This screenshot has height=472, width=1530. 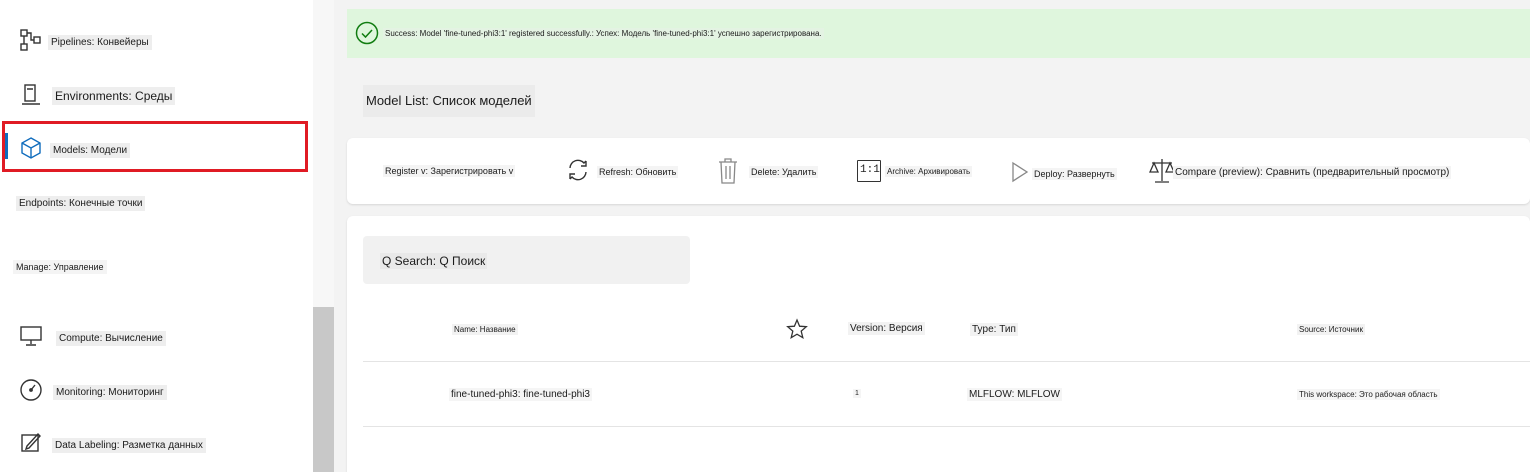 What do you see at coordinates (323, 389) in the screenshot?
I see `sidebar-scrollbar-thumb` at bounding box center [323, 389].